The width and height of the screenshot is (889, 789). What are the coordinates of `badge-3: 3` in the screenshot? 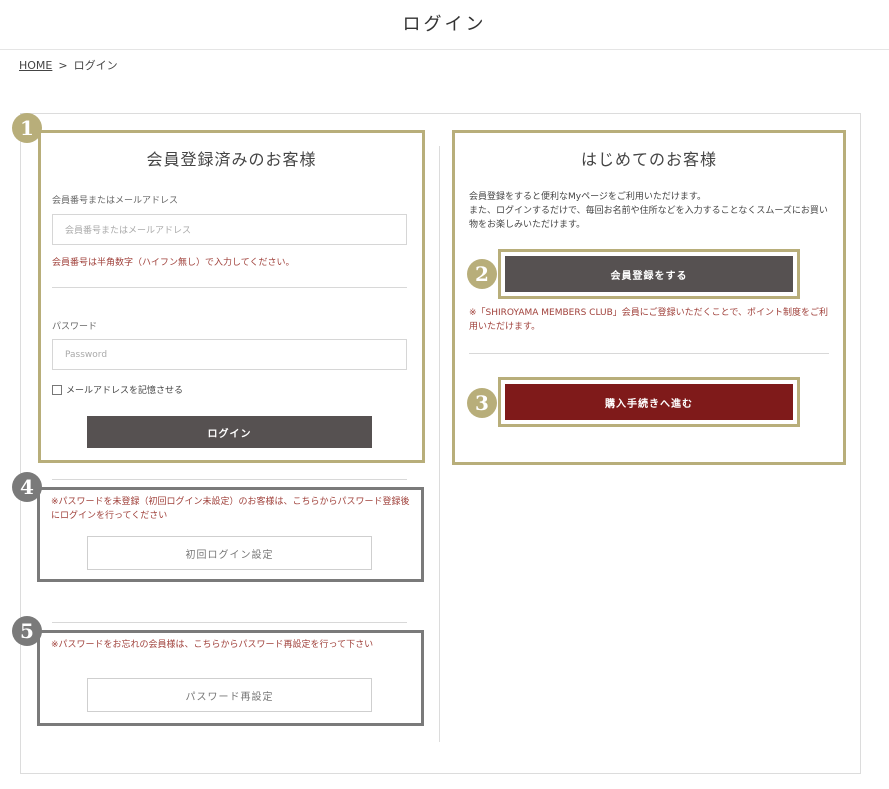 It's located at (482, 403).